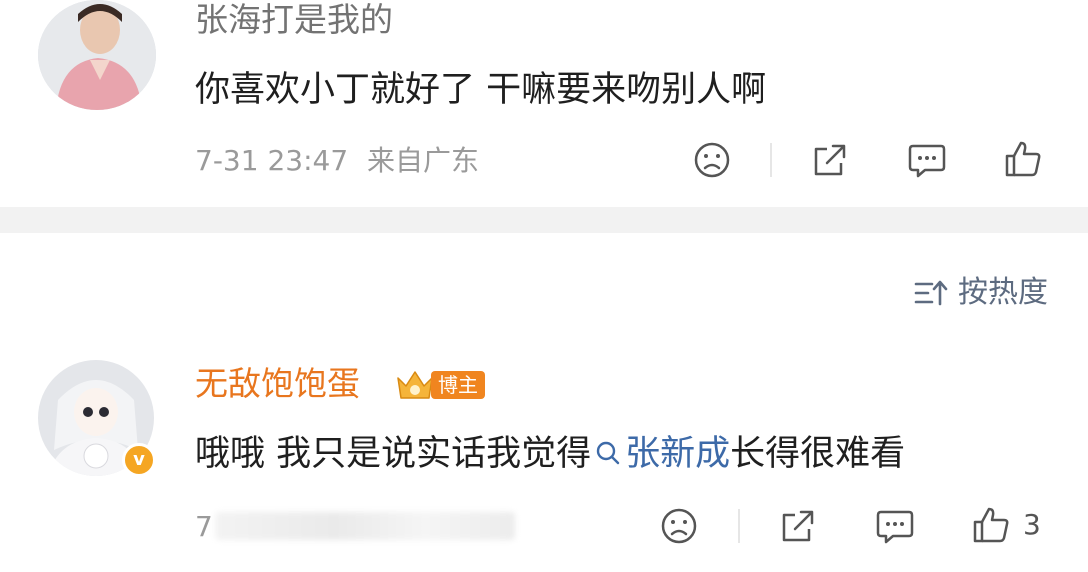 The width and height of the screenshot is (1088, 572). I want to click on topic-link-text: 张新成, so click(678, 454).